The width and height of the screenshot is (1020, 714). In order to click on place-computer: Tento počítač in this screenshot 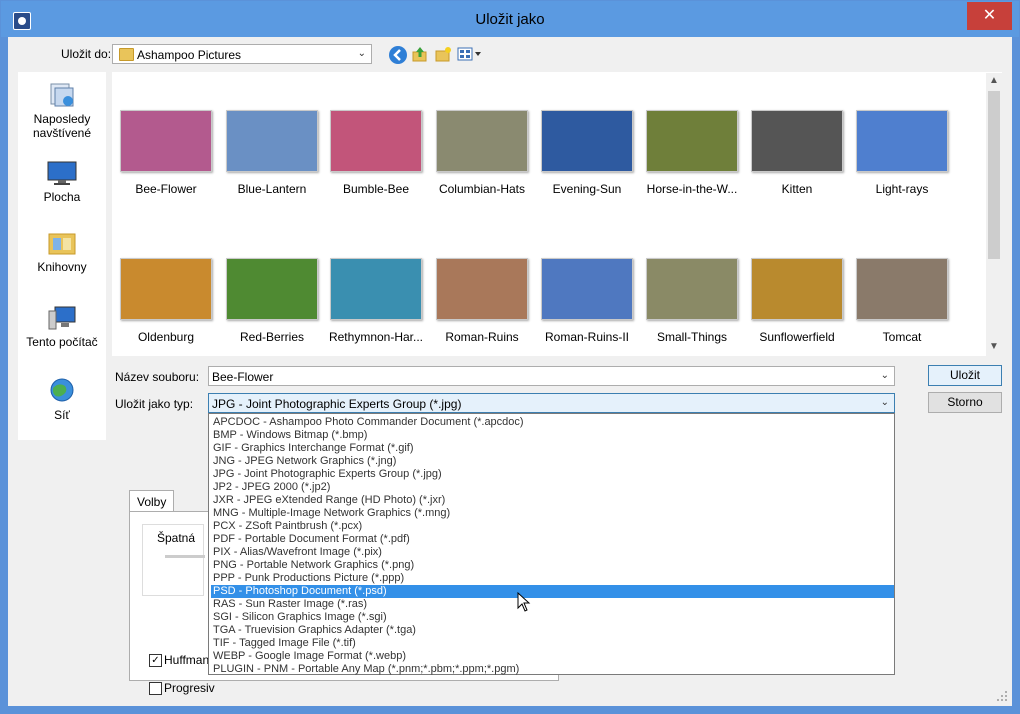, I will do `click(62, 327)`.